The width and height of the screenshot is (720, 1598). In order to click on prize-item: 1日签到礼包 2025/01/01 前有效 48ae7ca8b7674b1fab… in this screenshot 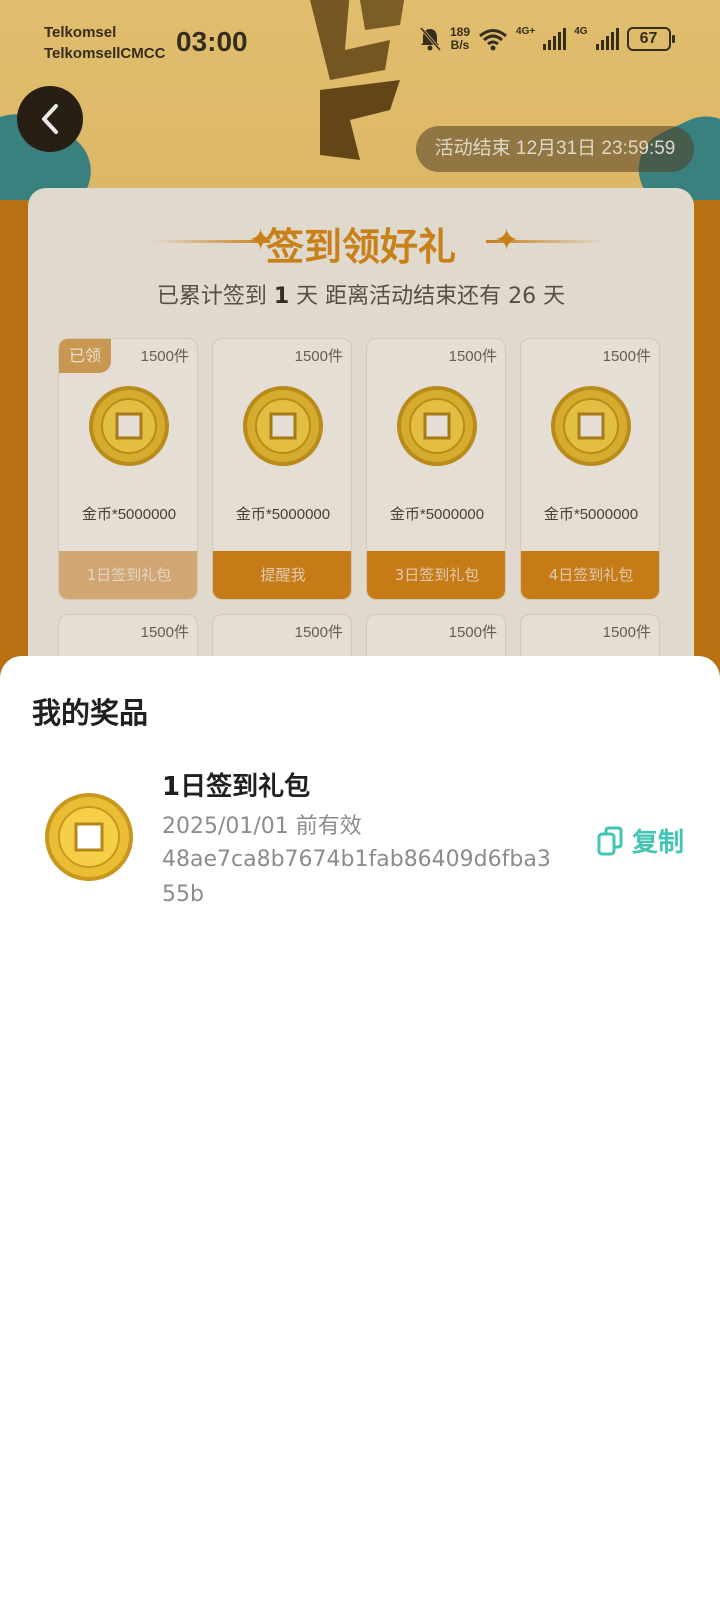, I will do `click(360, 846)`.